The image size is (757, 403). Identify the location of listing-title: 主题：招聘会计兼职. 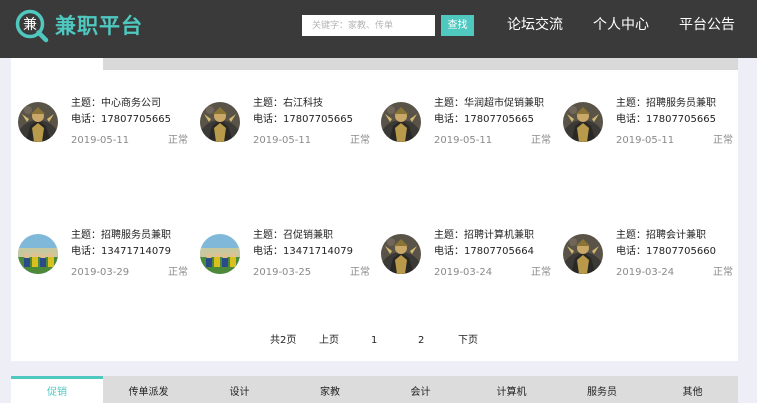
(661, 236).